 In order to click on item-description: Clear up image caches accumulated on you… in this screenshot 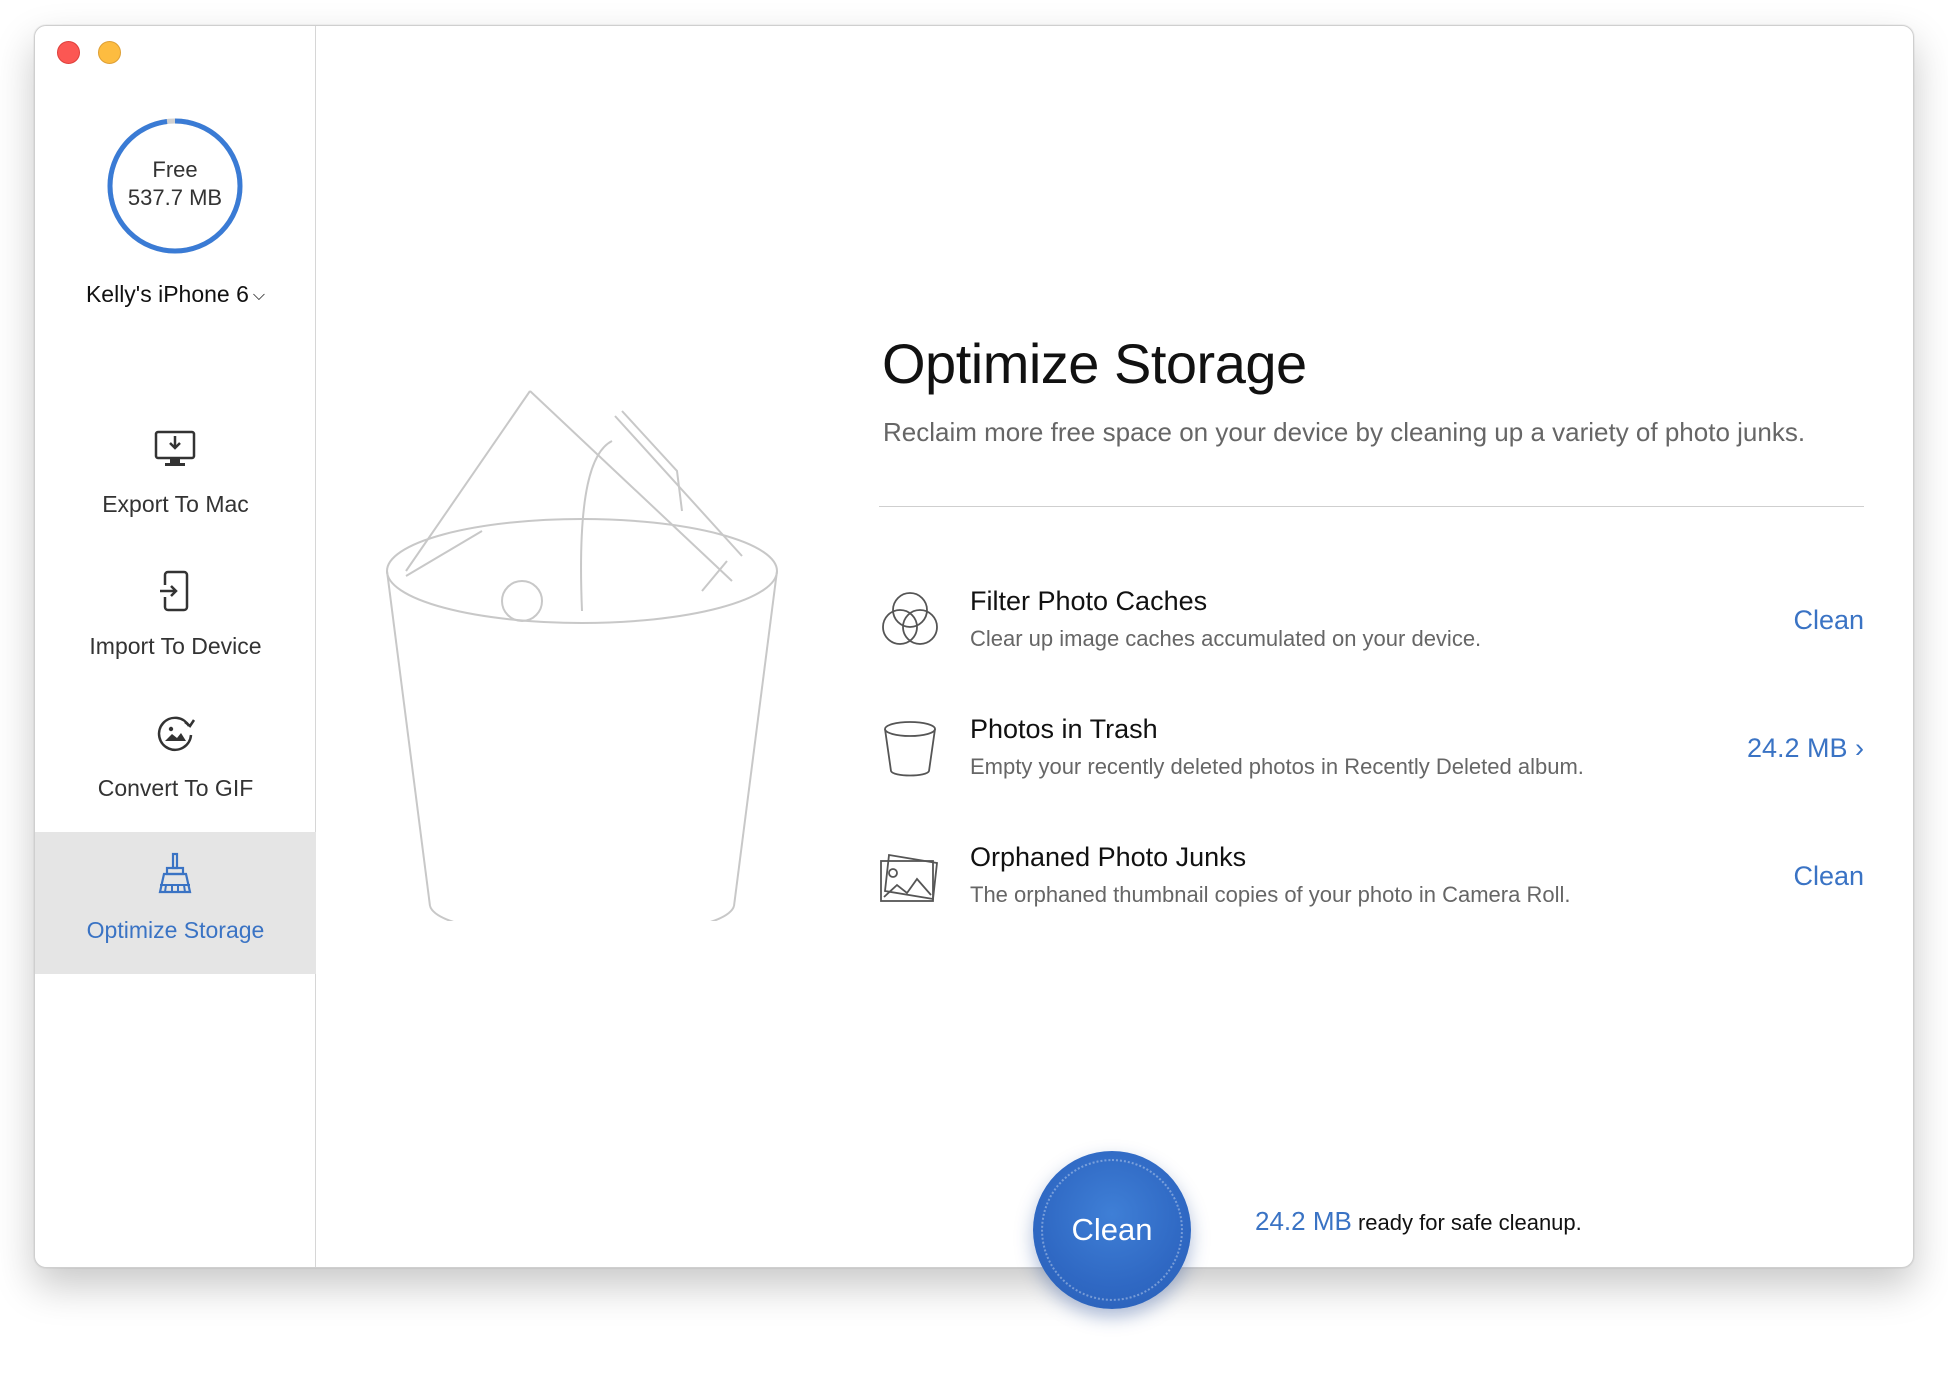, I will do `click(1226, 638)`.